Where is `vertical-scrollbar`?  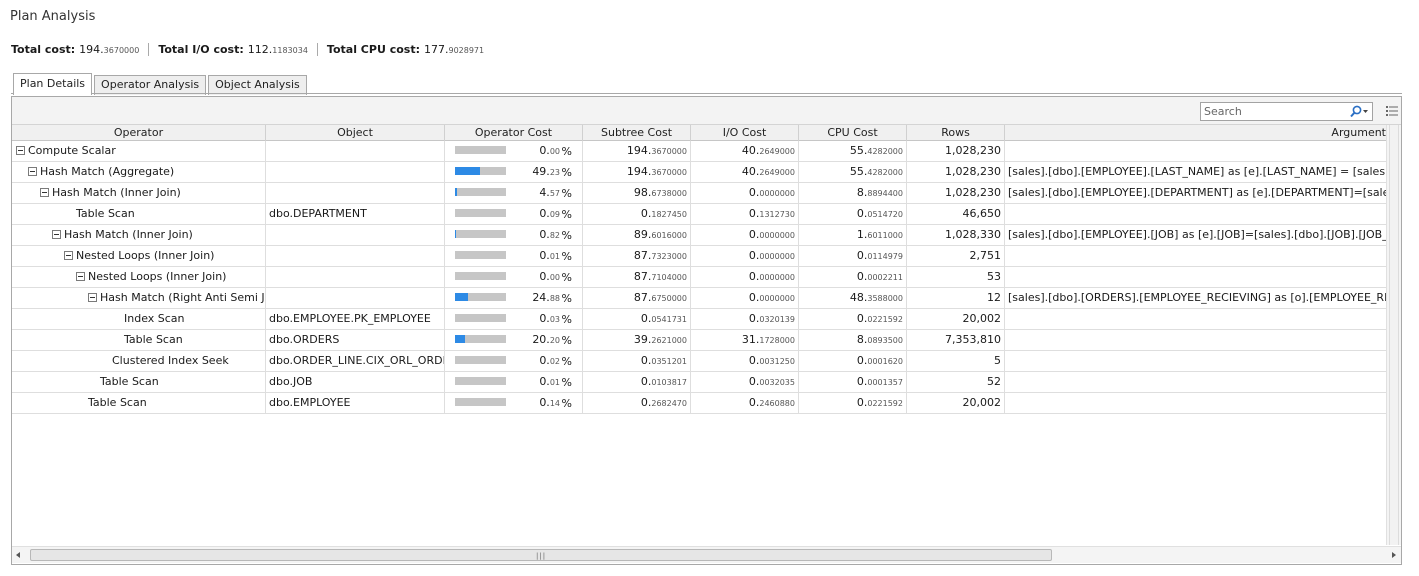
vertical-scrollbar is located at coordinates (1393, 335).